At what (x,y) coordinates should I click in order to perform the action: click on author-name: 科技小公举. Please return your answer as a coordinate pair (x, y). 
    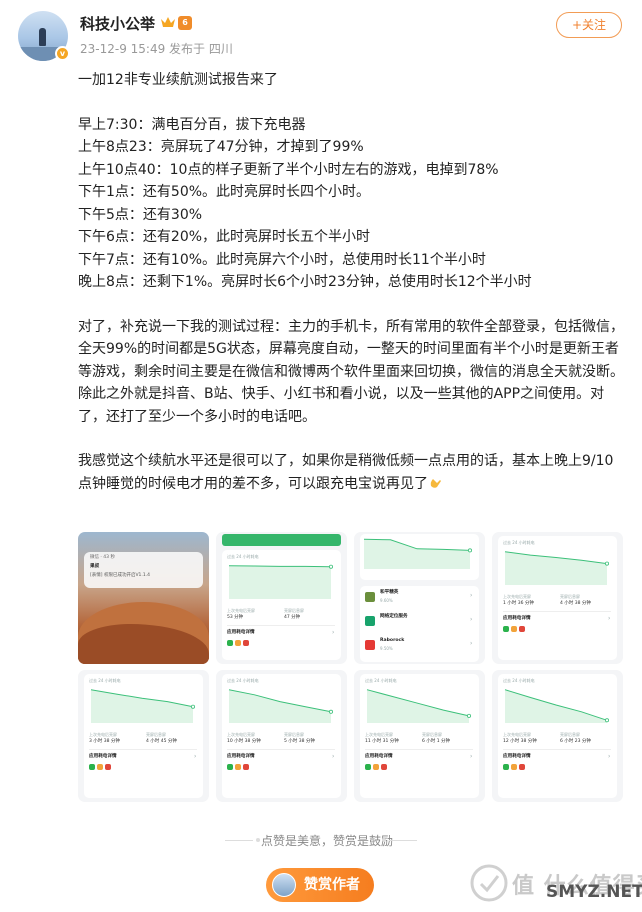
    Looking at the image, I should click on (117, 23).